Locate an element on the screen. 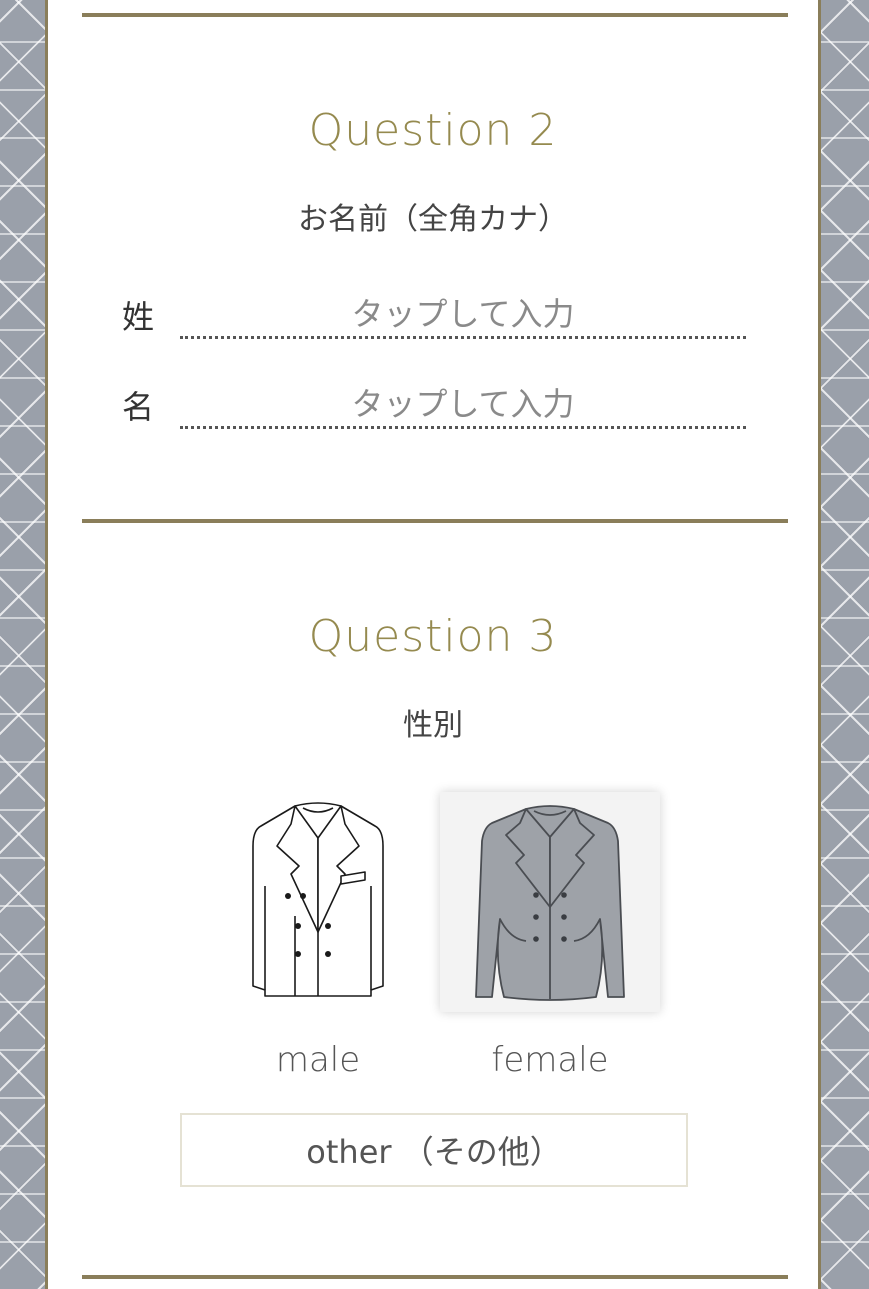 This screenshot has width=869, height=1289. question-3-title: Question 3 is located at coordinates (433, 636).